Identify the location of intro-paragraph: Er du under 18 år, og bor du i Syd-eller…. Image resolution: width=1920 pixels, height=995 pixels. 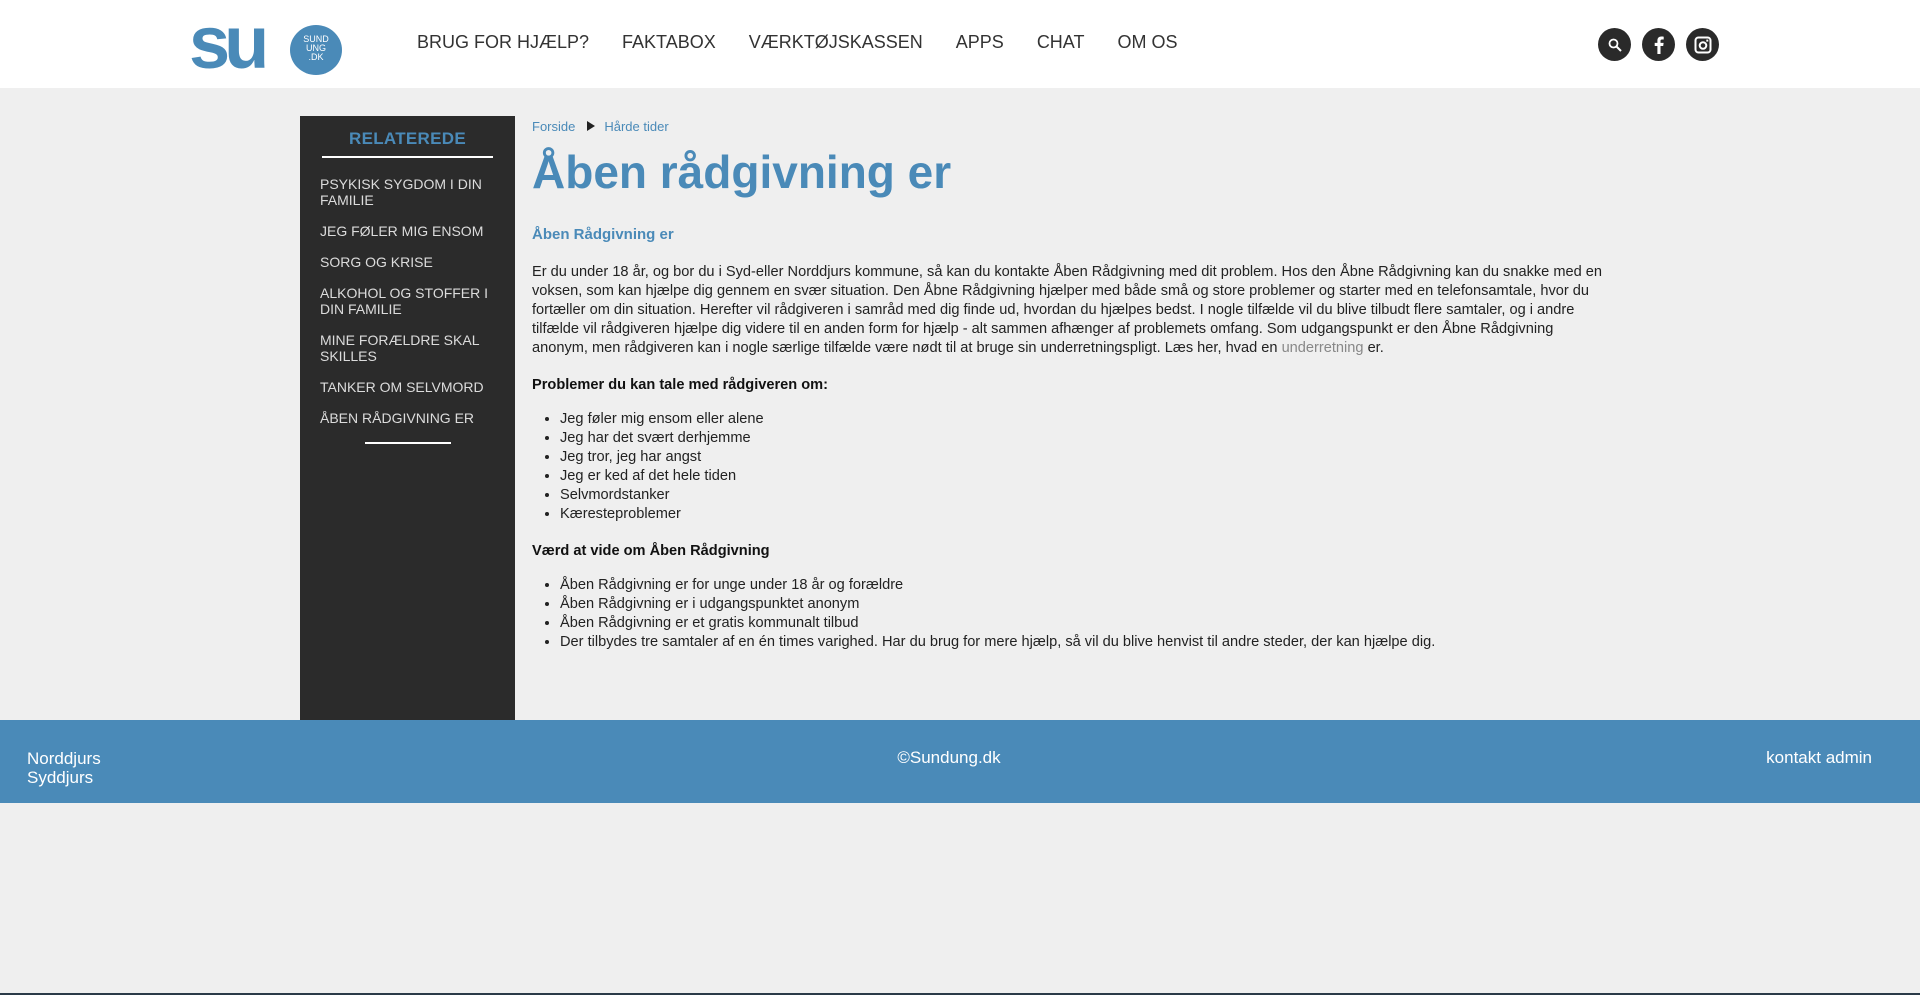
(1069, 310).